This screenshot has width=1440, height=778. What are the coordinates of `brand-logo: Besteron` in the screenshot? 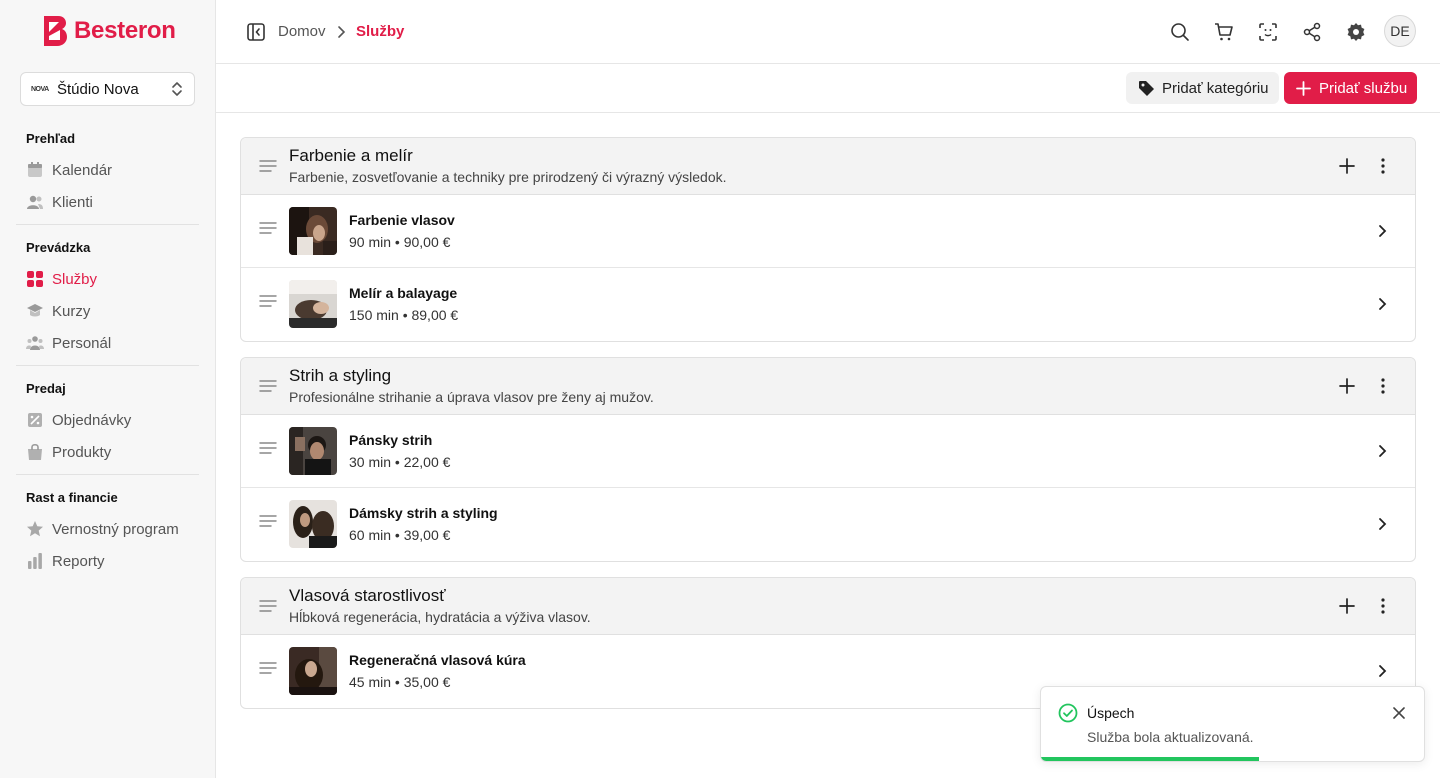 It's located at (108, 31).